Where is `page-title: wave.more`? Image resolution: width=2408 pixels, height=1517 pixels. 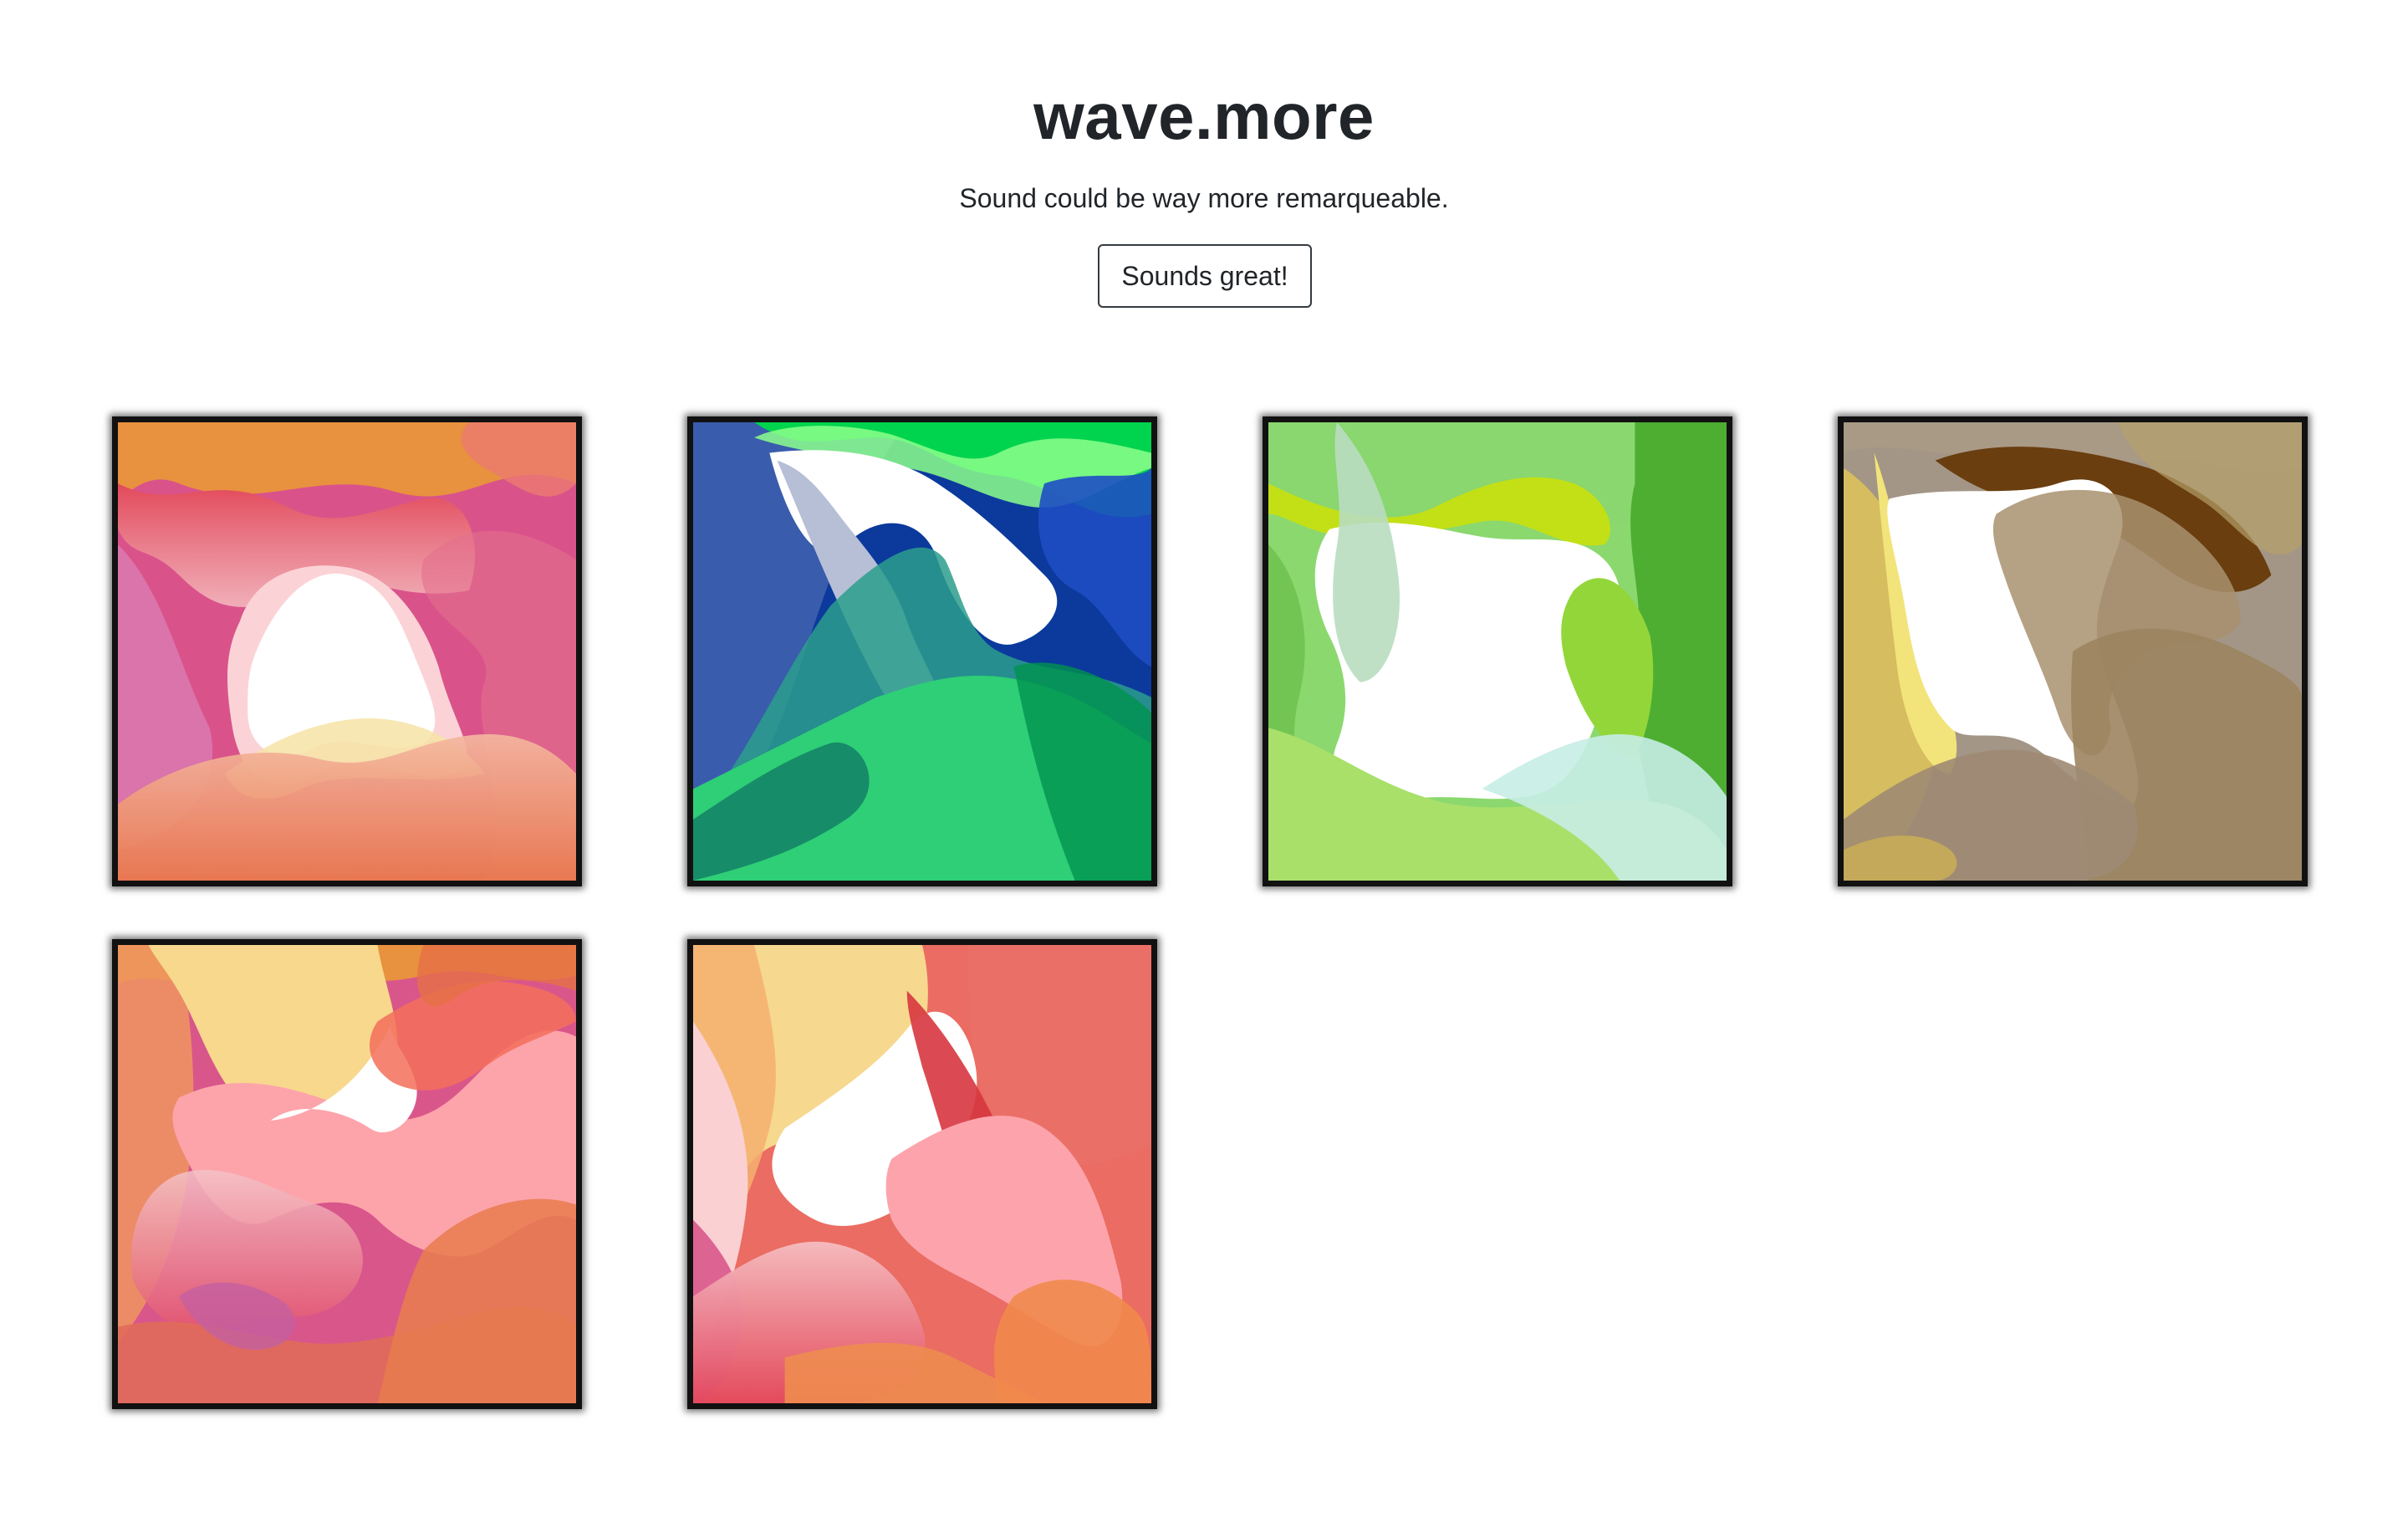 page-title: wave.more is located at coordinates (1204, 116).